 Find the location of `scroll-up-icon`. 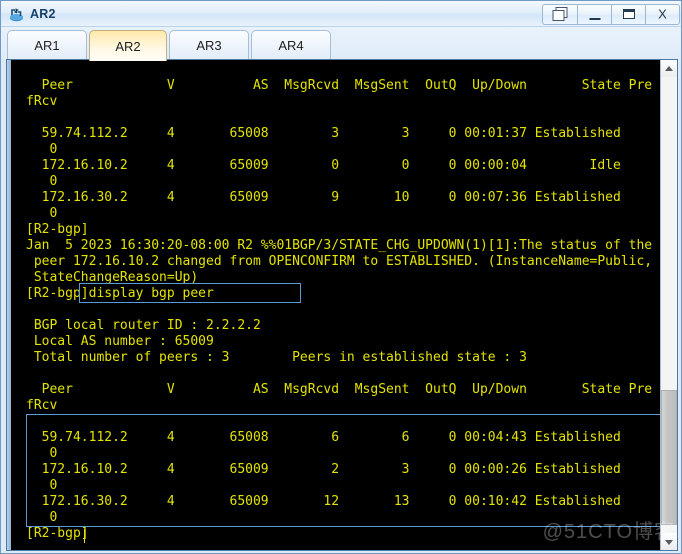

scroll-up-icon is located at coordinates (669, 68).